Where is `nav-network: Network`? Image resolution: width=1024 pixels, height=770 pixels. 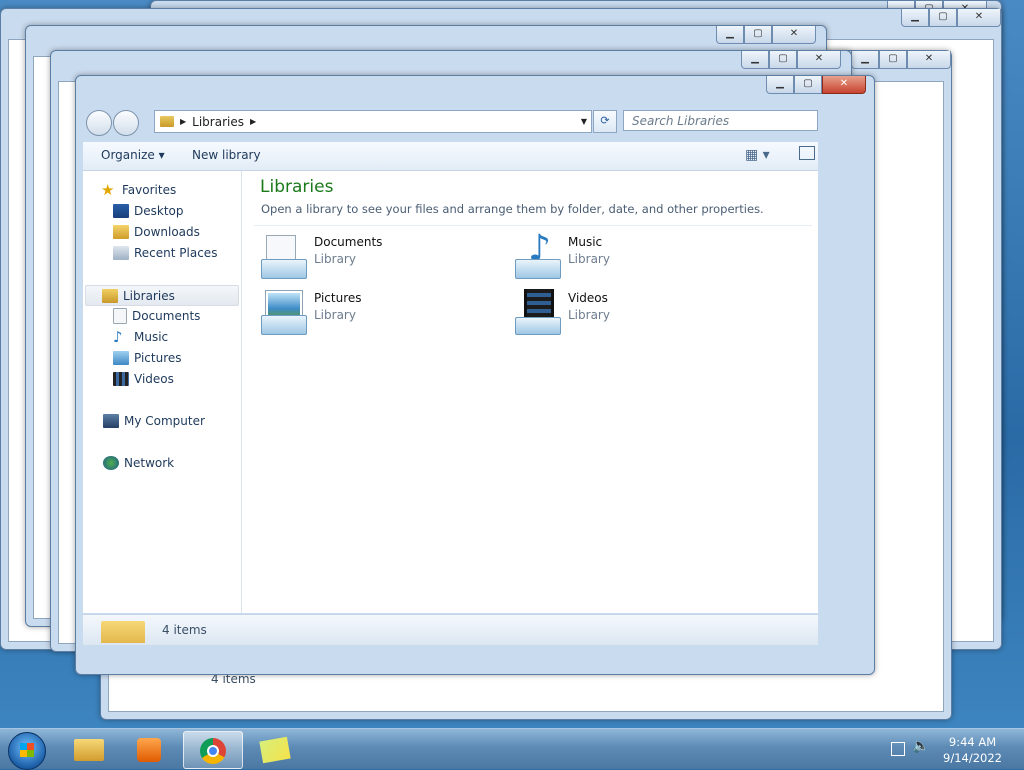
nav-network: Network is located at coordinates (138, 463).